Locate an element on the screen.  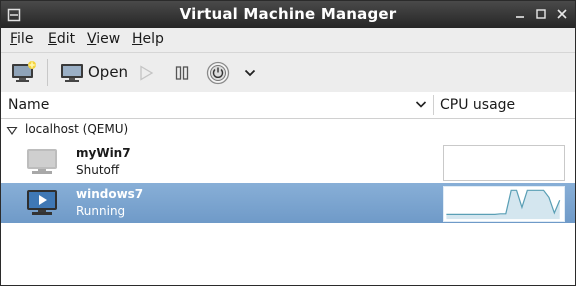
title-bar: Virtual Machine Manager is located at coordinates (288, 14).